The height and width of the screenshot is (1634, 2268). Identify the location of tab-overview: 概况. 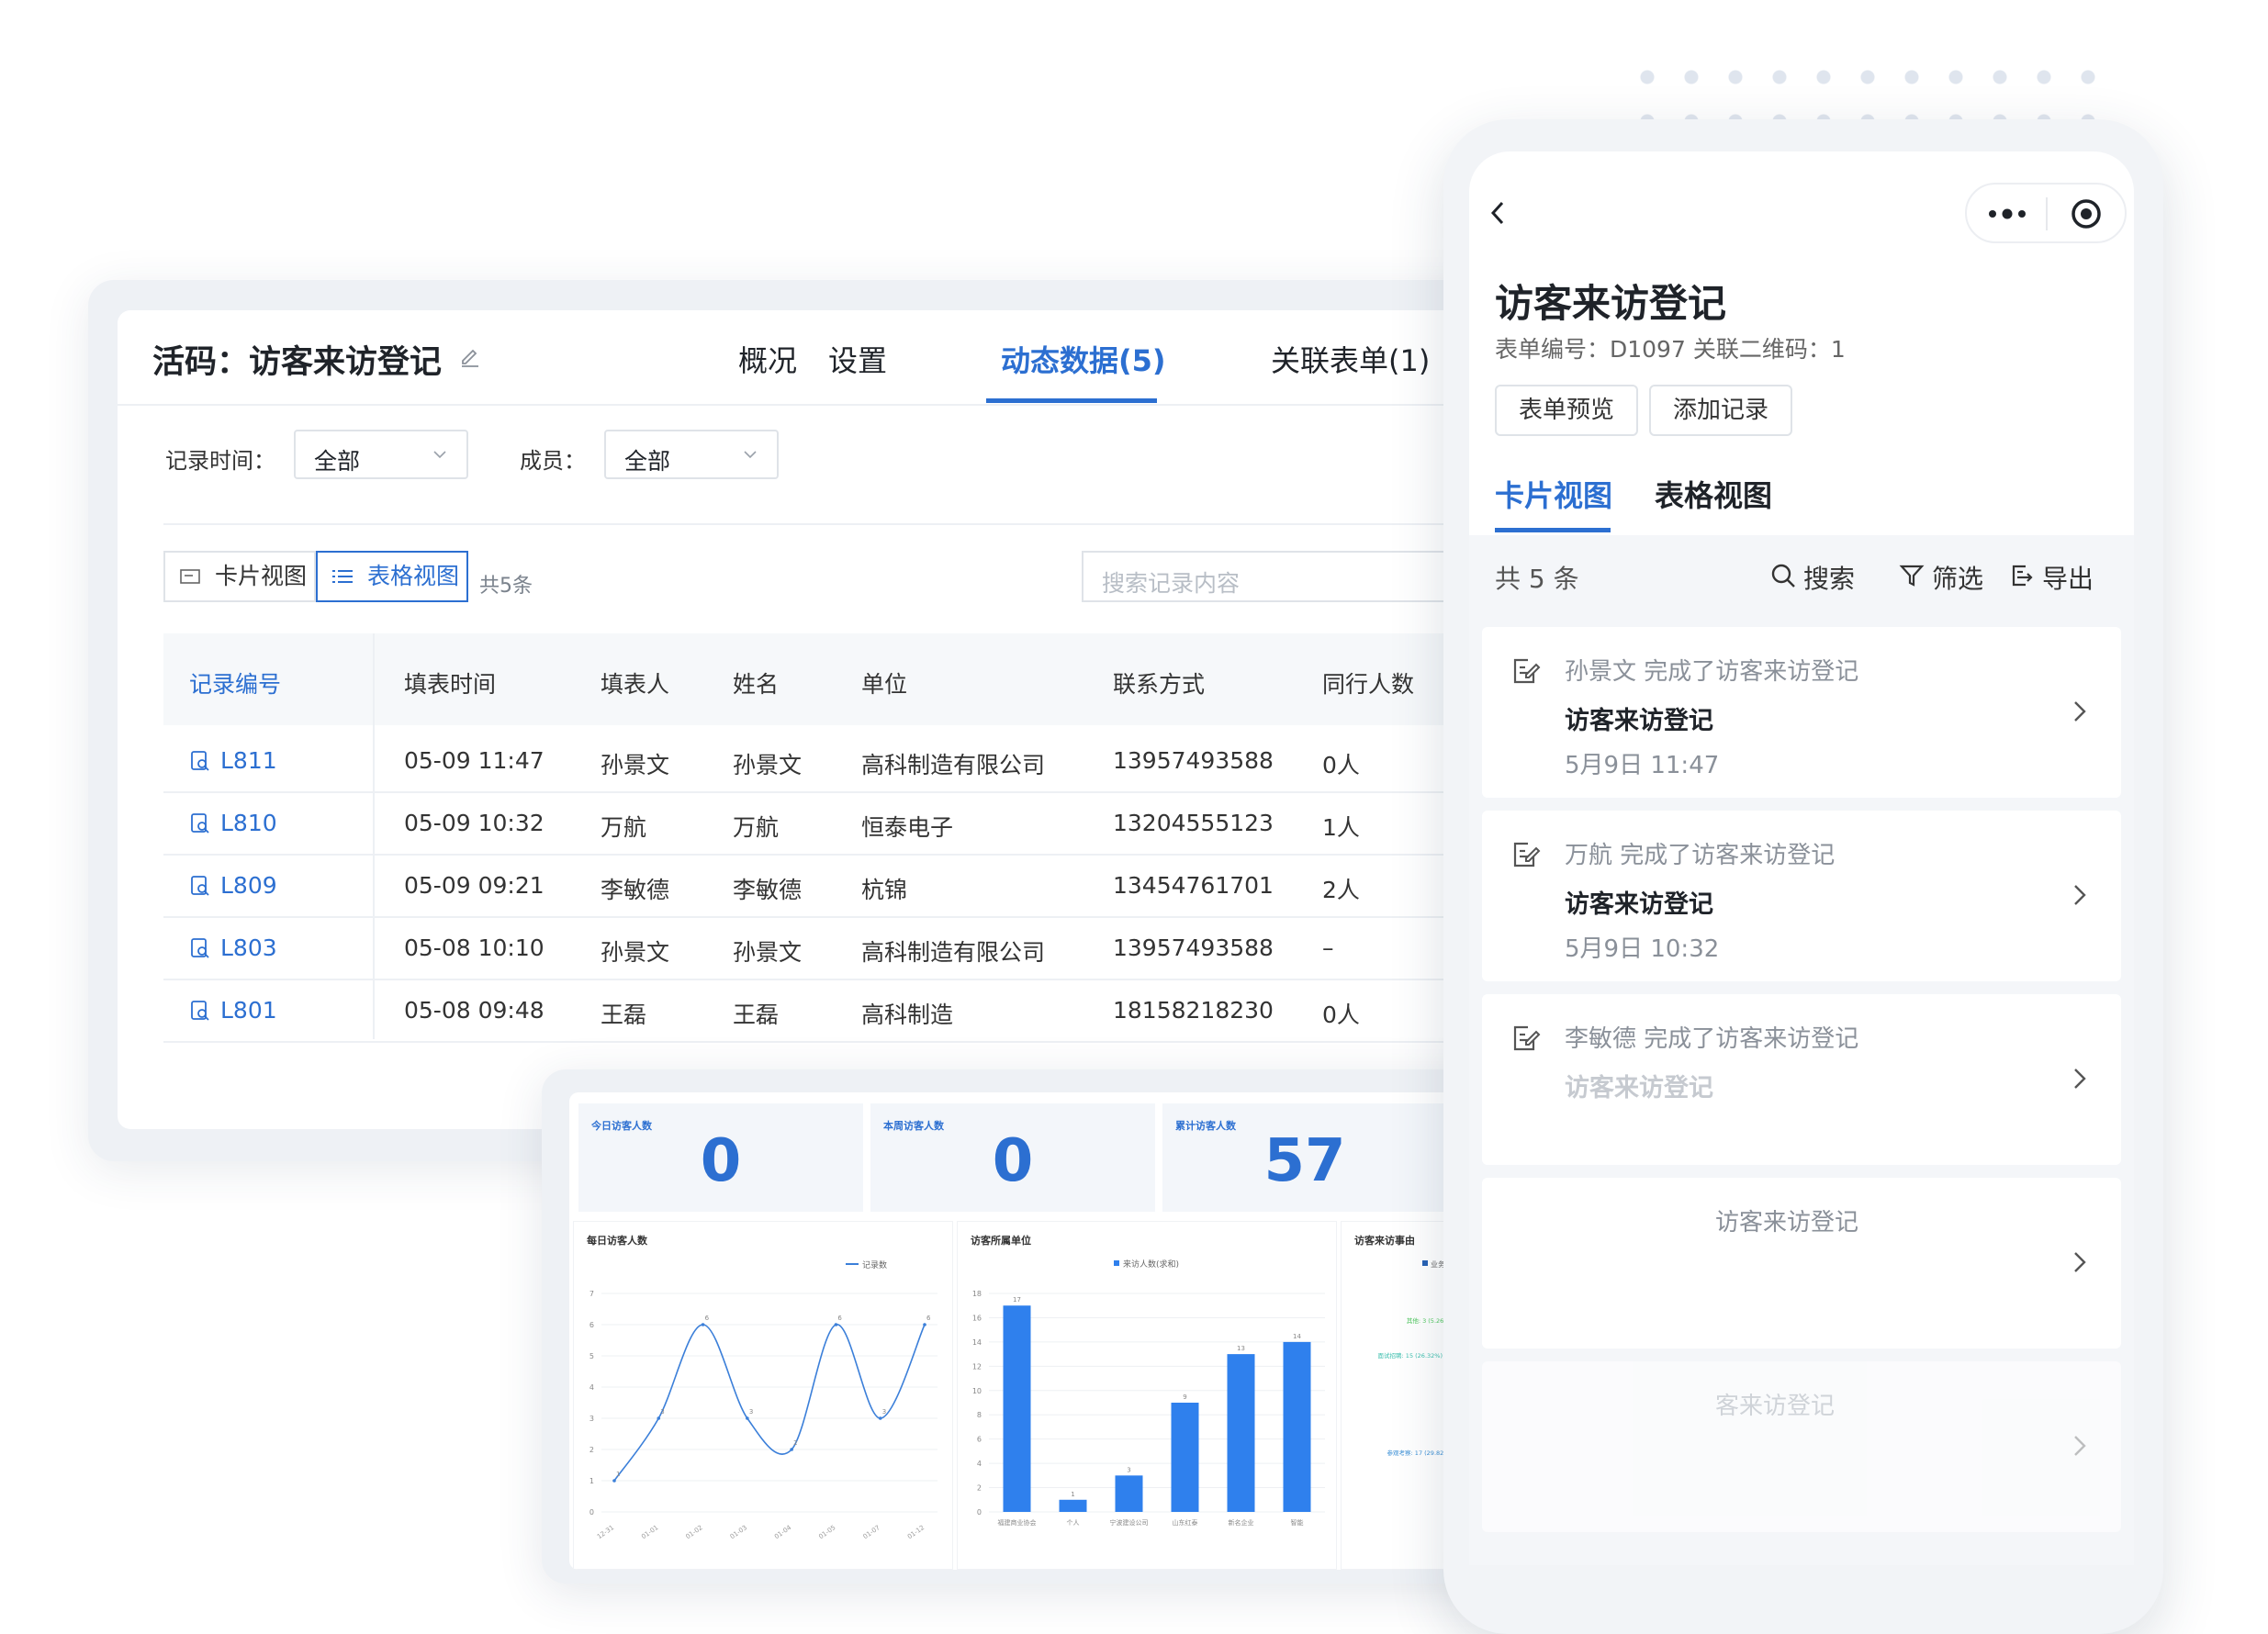
(768, 359).